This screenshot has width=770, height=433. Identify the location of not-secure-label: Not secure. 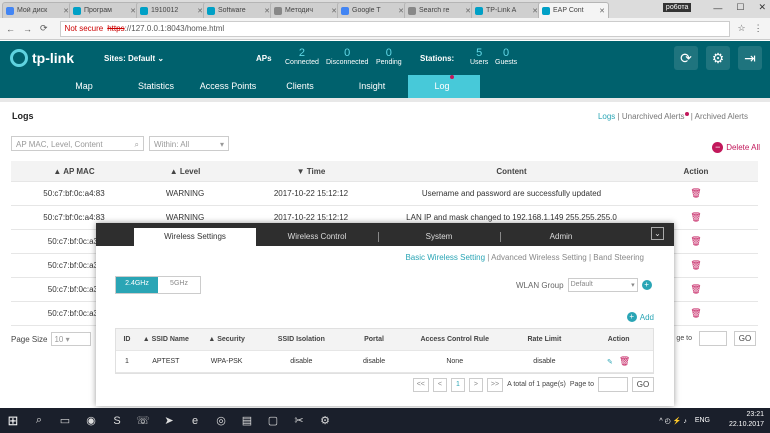
(84, 28).